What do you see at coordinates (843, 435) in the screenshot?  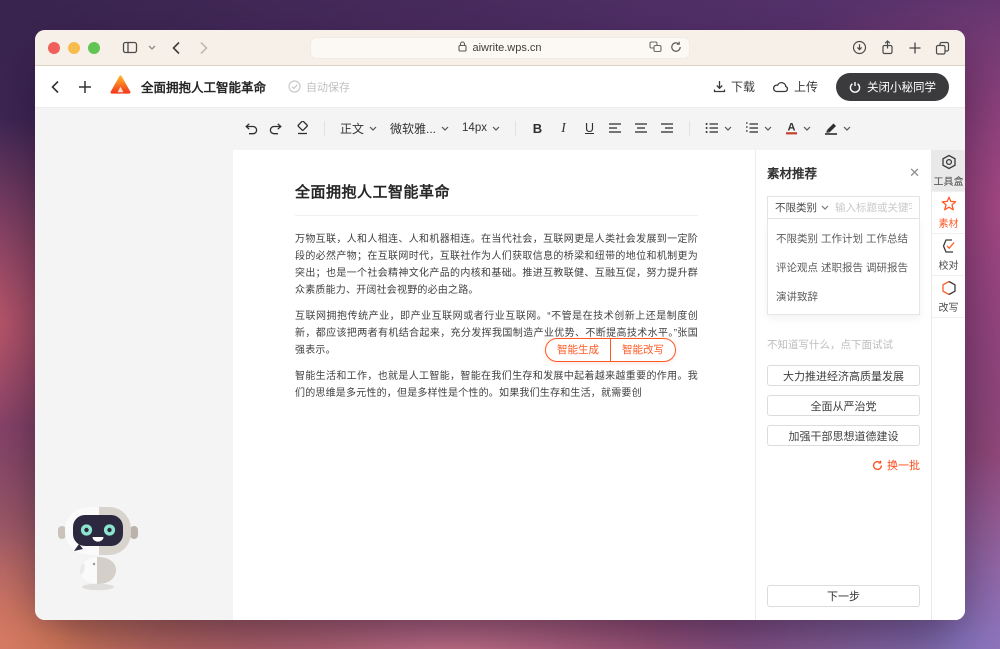 I see `suggested-topic-button: 加强干部思想道德建设` at bounding box center [843, 435].